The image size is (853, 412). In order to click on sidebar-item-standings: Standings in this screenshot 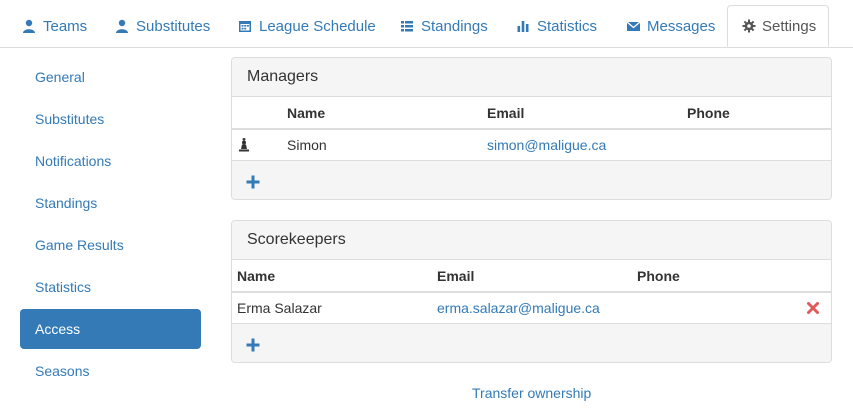, I will do `click(110, 203)`.